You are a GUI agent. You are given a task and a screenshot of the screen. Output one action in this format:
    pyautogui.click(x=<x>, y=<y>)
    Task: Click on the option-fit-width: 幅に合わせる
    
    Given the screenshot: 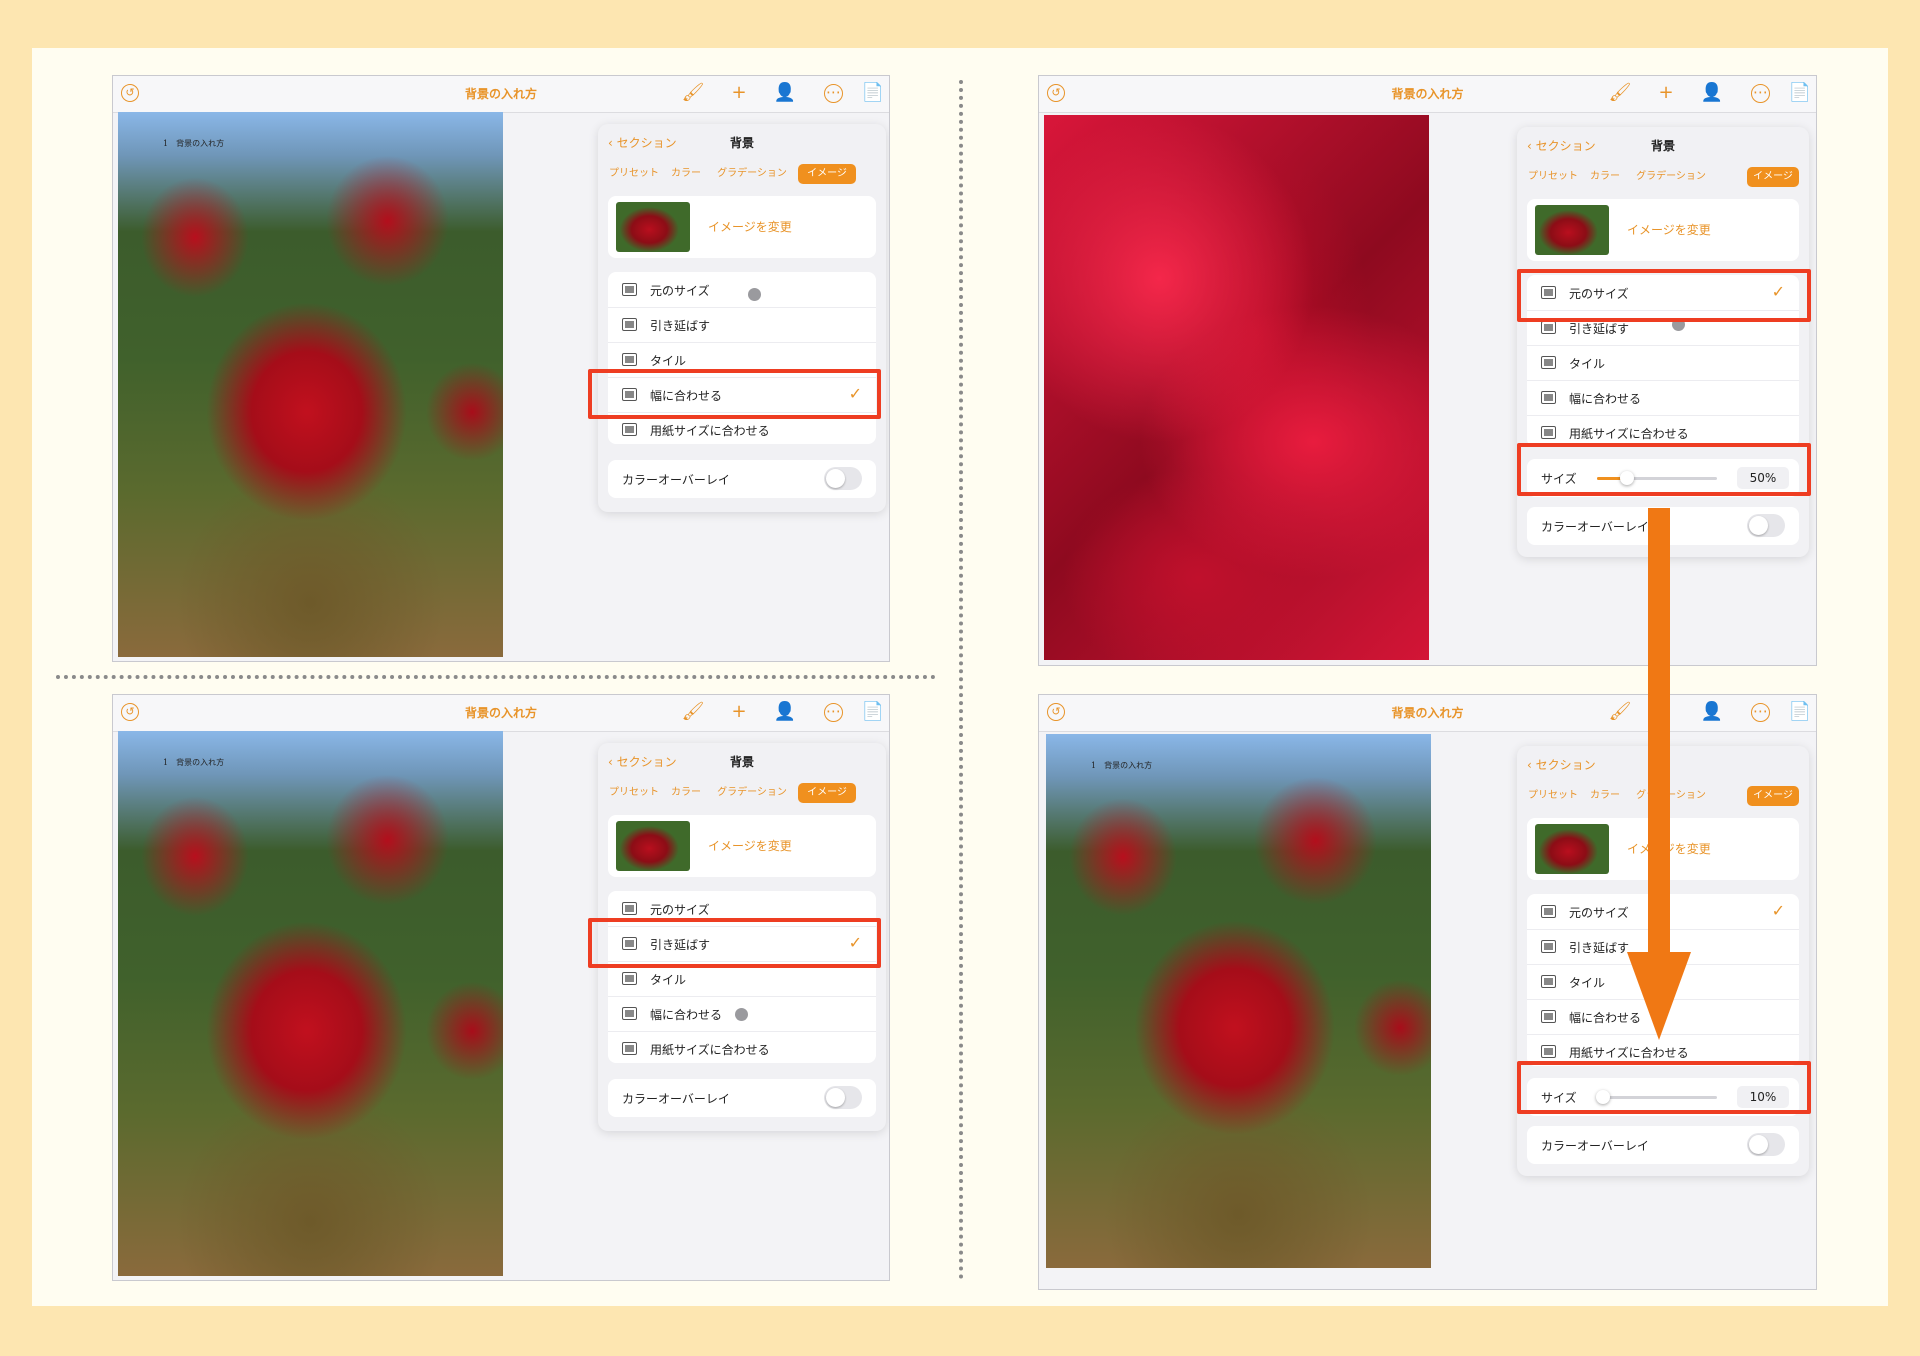 What is the action you would take?
    pyautogui.click(x=1663, y=398)
    